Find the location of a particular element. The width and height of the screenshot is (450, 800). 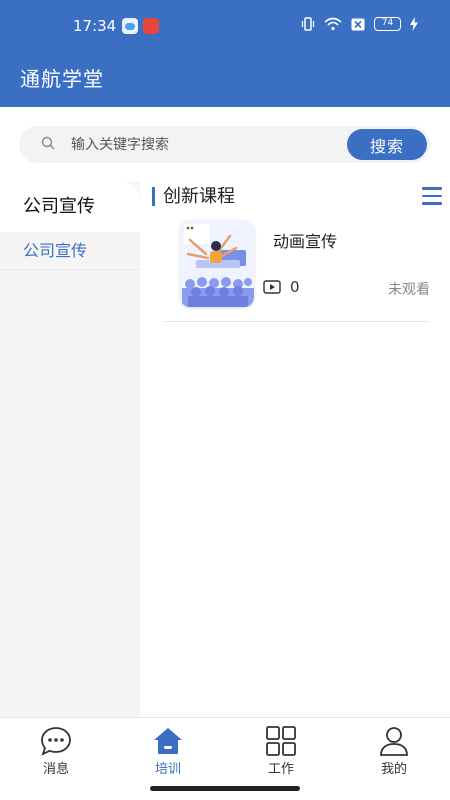

tab-work: 工作 is located at coordinates (281, 753).